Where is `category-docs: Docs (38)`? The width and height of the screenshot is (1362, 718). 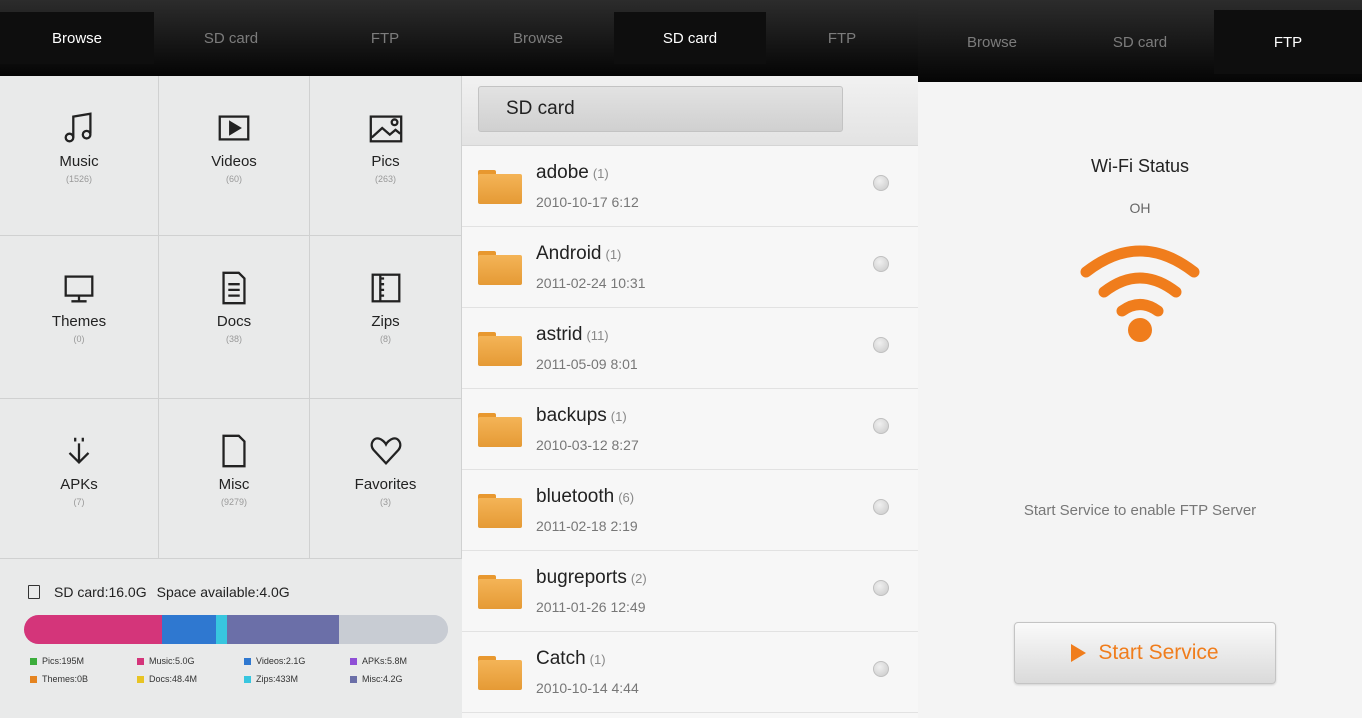 category-docs: Docs (38) is located at coordinates (234, 317).